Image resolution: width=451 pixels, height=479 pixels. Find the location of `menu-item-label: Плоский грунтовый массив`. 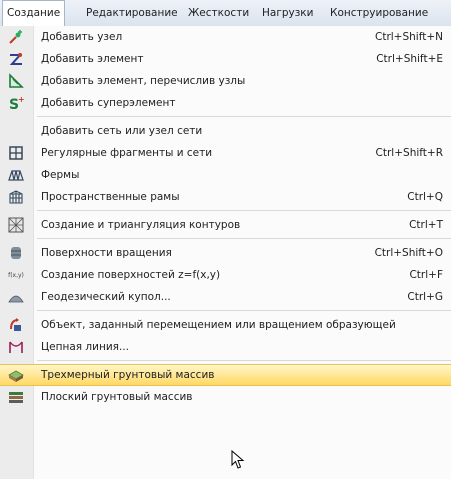

menu-item-label: Плоский грунтовый массив is located at coordinates (117, 397).